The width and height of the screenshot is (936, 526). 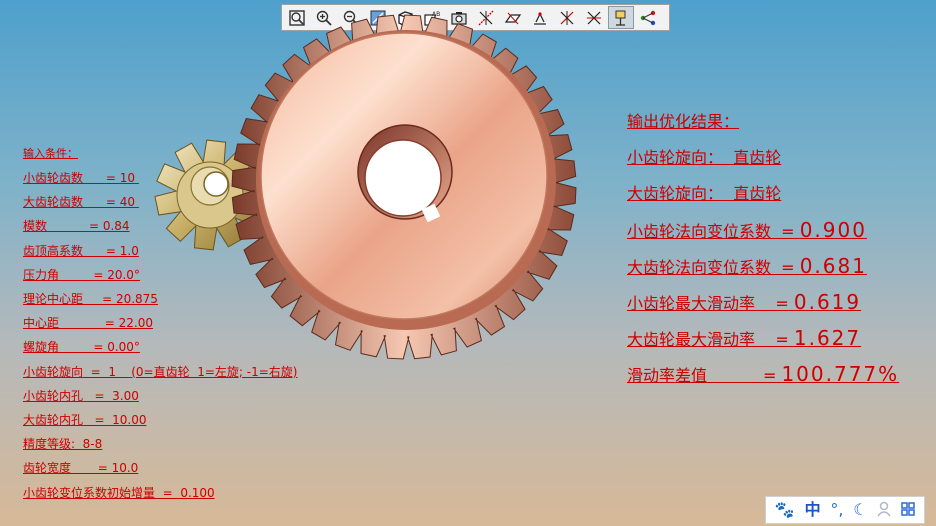 I want to click on pinion-slip-value: 0.619, so click(x=827, y=302).